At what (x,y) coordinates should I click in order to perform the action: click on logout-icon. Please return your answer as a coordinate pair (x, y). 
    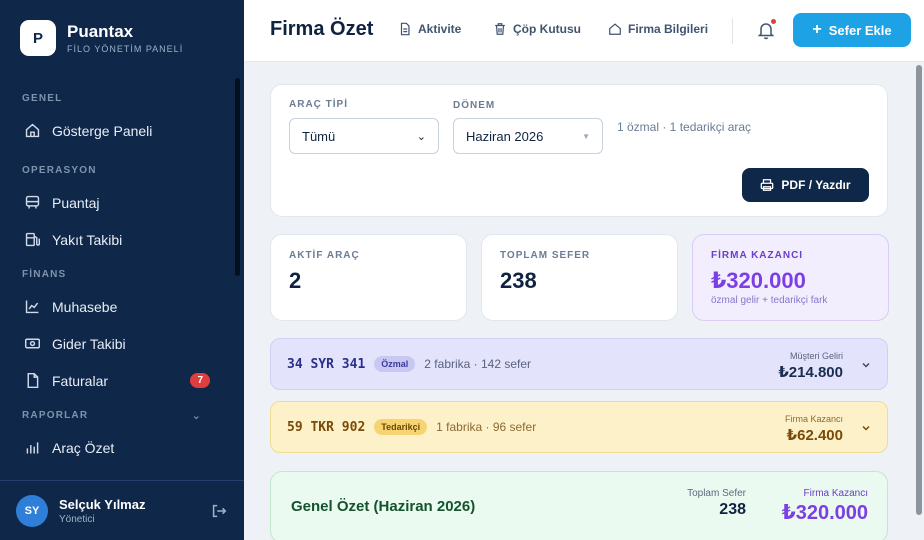
    Looking at the image, I should click on (219, 511).